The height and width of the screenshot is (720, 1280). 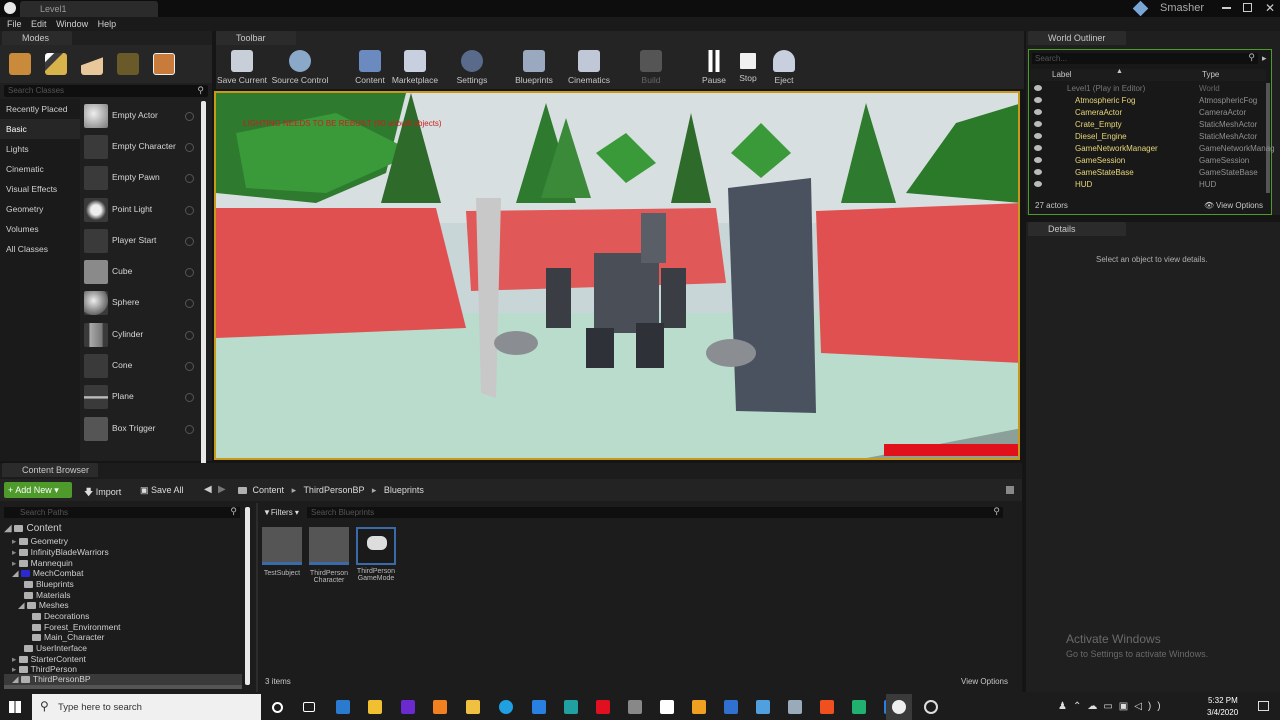 I want to click on outliner-row: Atmospheric Fog AtmosphericFog, so click(x=1149, y=101).